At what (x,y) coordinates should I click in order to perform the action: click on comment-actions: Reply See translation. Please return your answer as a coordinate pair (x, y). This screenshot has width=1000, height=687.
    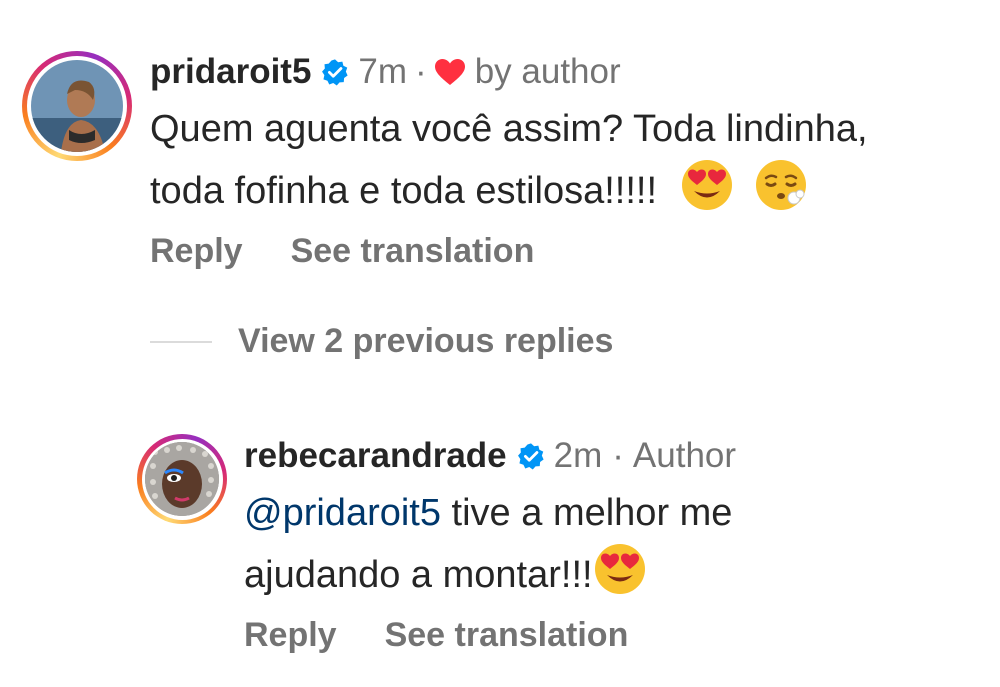
    Looking at the image, I should click on (342, 251).